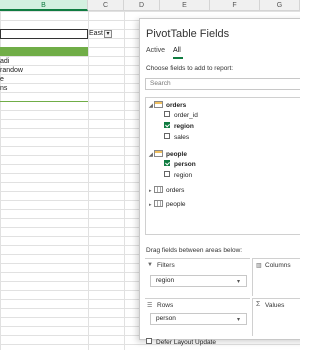 The height and width of the screenshot is (350, 320). I want to click on table-orders-collapsed: ▸ orders, so click(166, 190).